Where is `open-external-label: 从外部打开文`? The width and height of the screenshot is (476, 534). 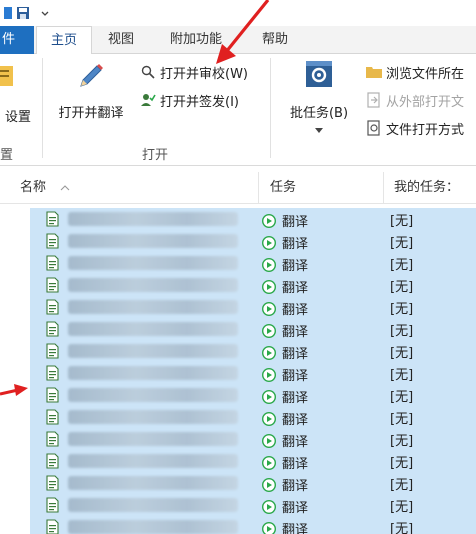
open-external-label: 从外部打开文 is located at coordinates (425, 102).